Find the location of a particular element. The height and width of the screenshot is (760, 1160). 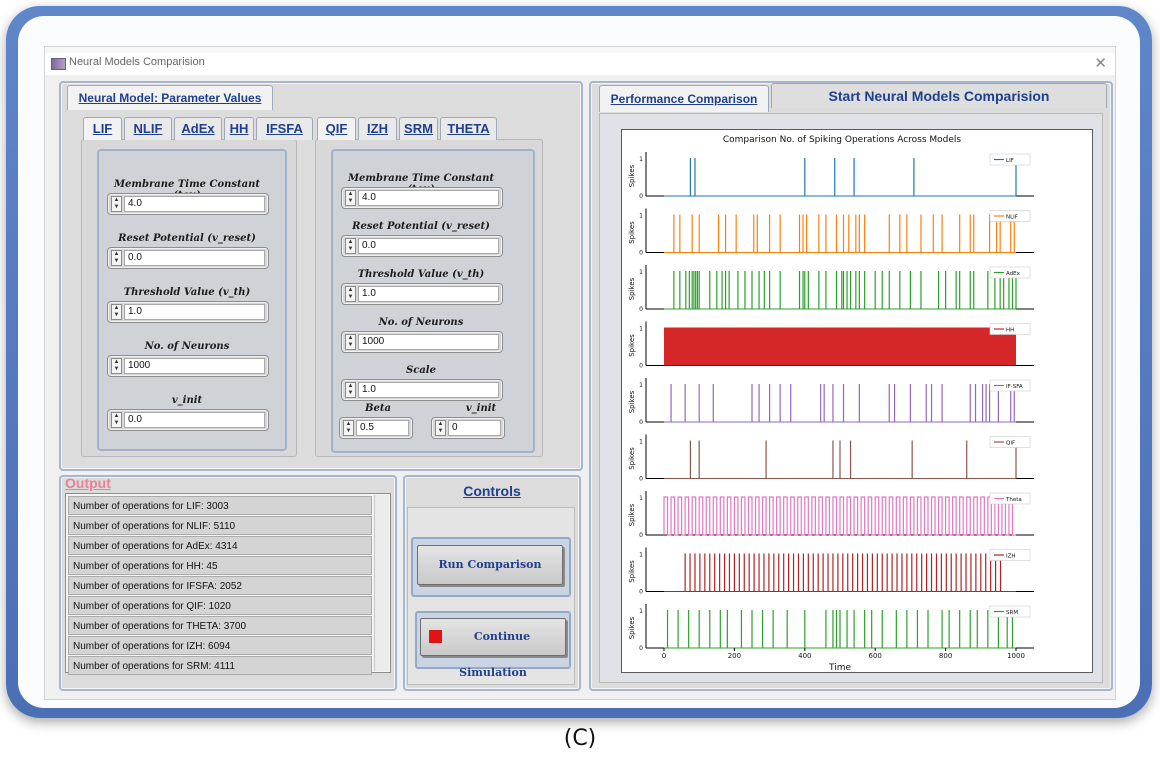

field-label: No. of Neurons is located at coordinates (187, 346).